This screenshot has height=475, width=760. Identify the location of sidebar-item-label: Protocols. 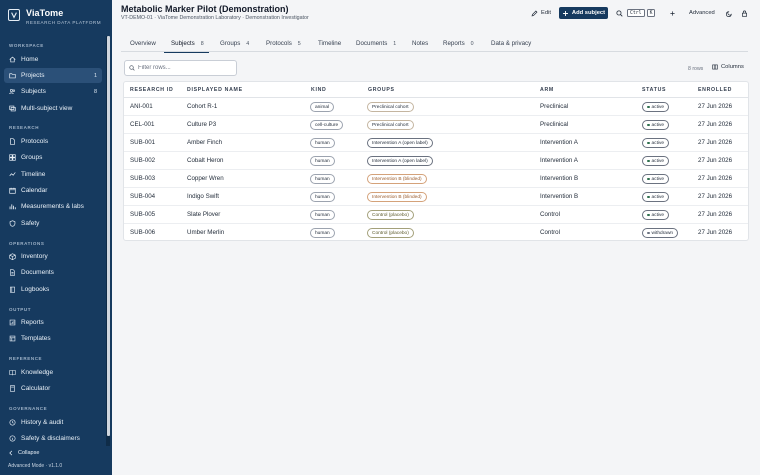
(35, 141).